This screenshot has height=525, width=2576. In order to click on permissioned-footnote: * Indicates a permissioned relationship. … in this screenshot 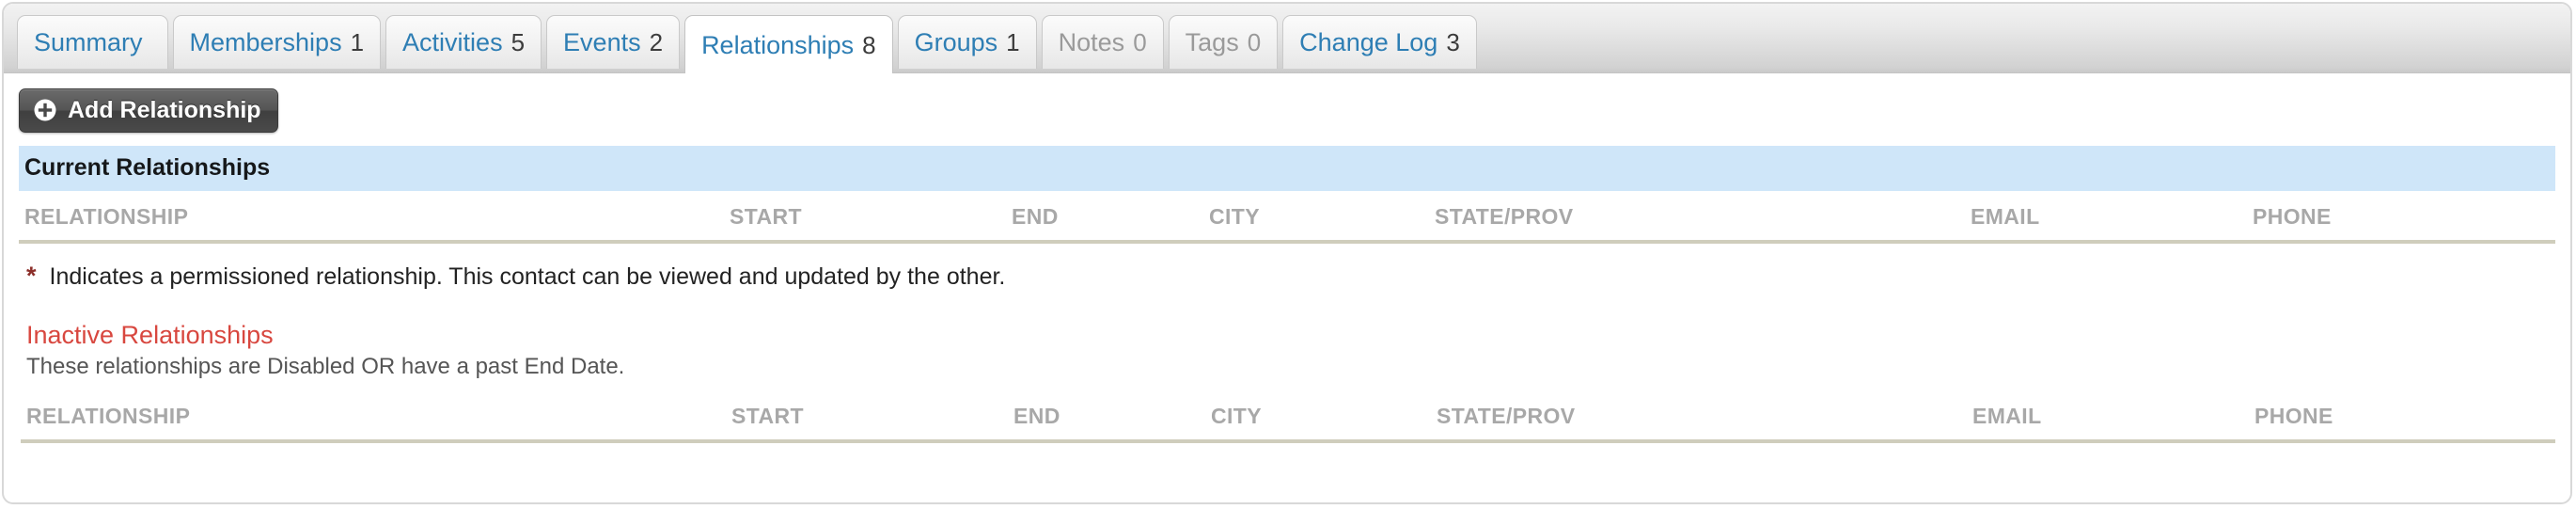, I will do `click(1287, 271)`.